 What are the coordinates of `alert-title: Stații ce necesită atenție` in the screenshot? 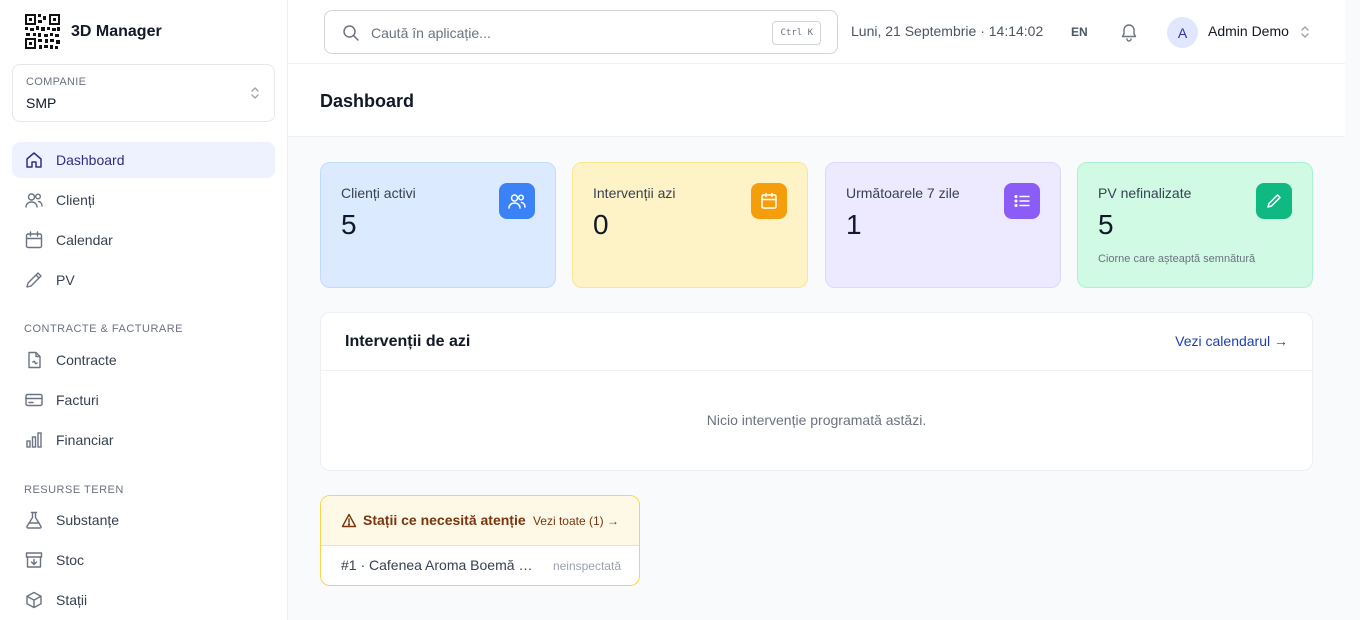 It's located at (444, 520).